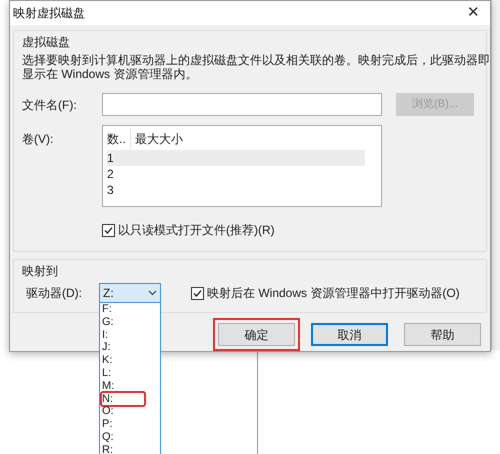 The width and height of the screenshot is (500, 454). I want to click on dialog-button: 取消, so click(349, 334).